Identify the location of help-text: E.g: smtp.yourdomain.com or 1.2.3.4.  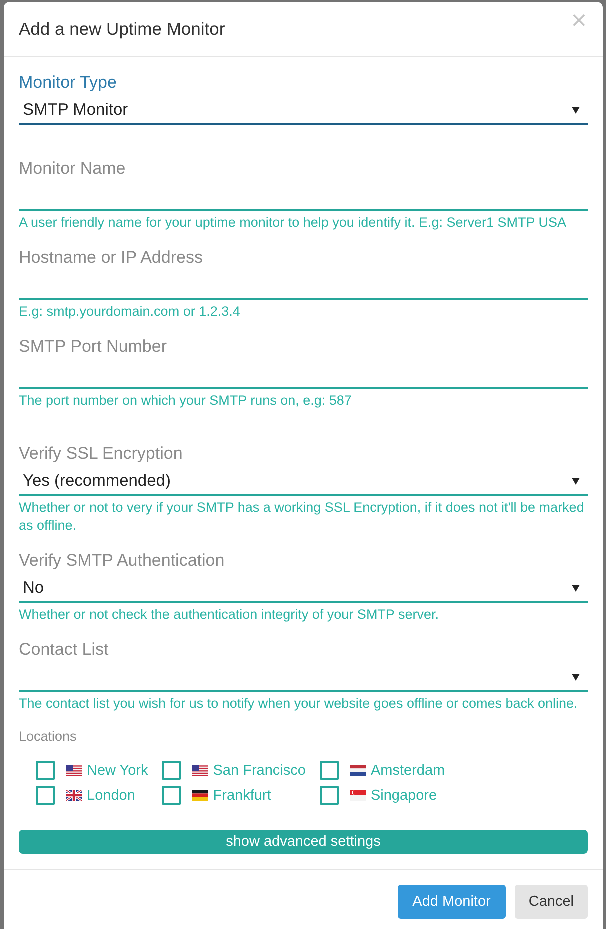
(130, 312).